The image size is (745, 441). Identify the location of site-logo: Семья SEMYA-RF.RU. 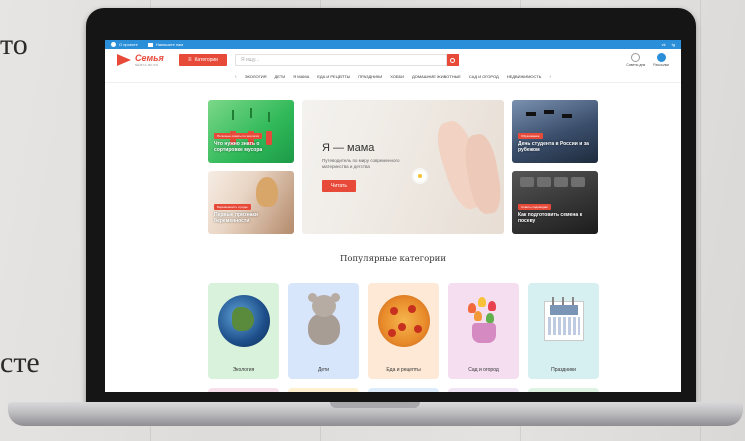
(147, 59).